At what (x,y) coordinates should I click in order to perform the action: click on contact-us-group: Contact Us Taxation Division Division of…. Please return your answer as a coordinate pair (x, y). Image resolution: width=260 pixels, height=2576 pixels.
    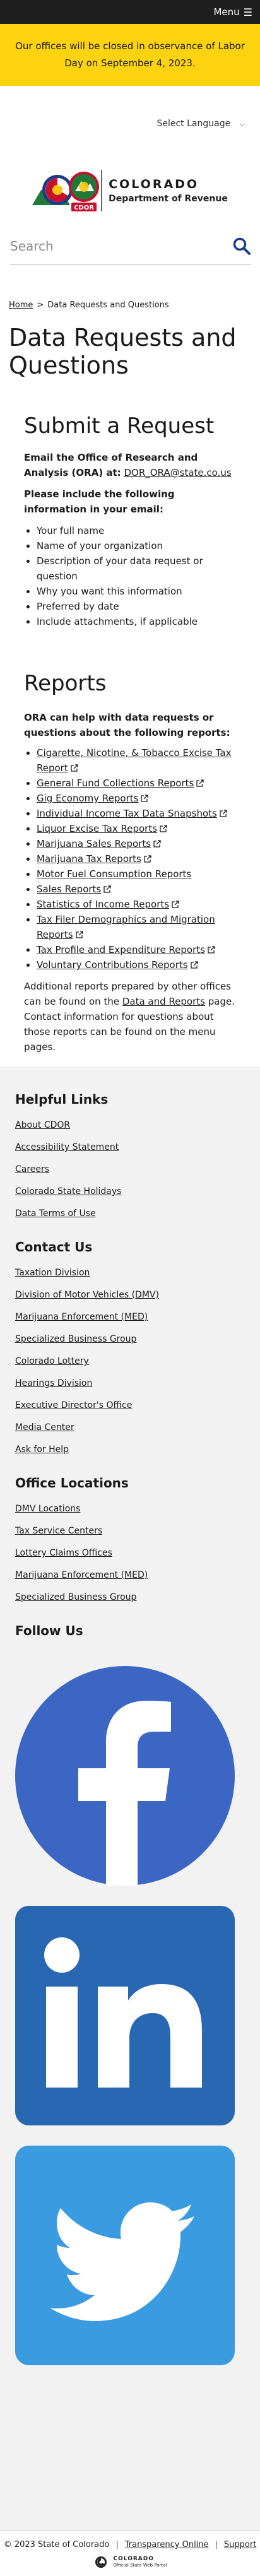
    Looking at the image, I should click on (130, 1347).